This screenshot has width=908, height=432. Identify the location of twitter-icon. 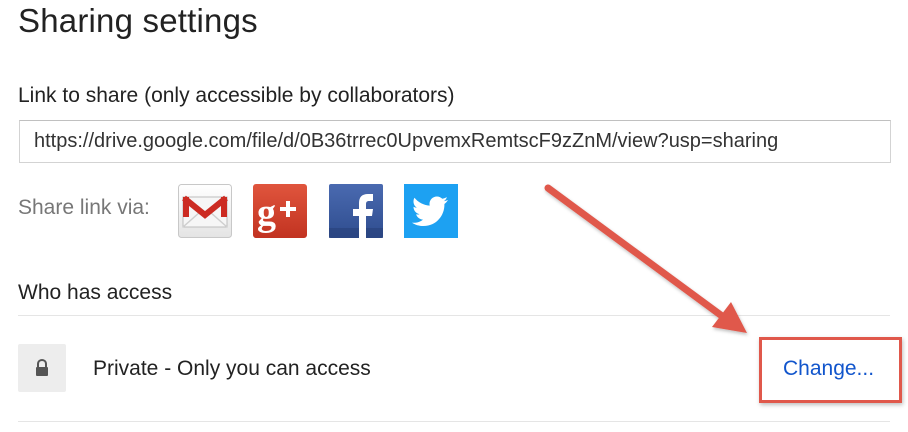
(431, 211).